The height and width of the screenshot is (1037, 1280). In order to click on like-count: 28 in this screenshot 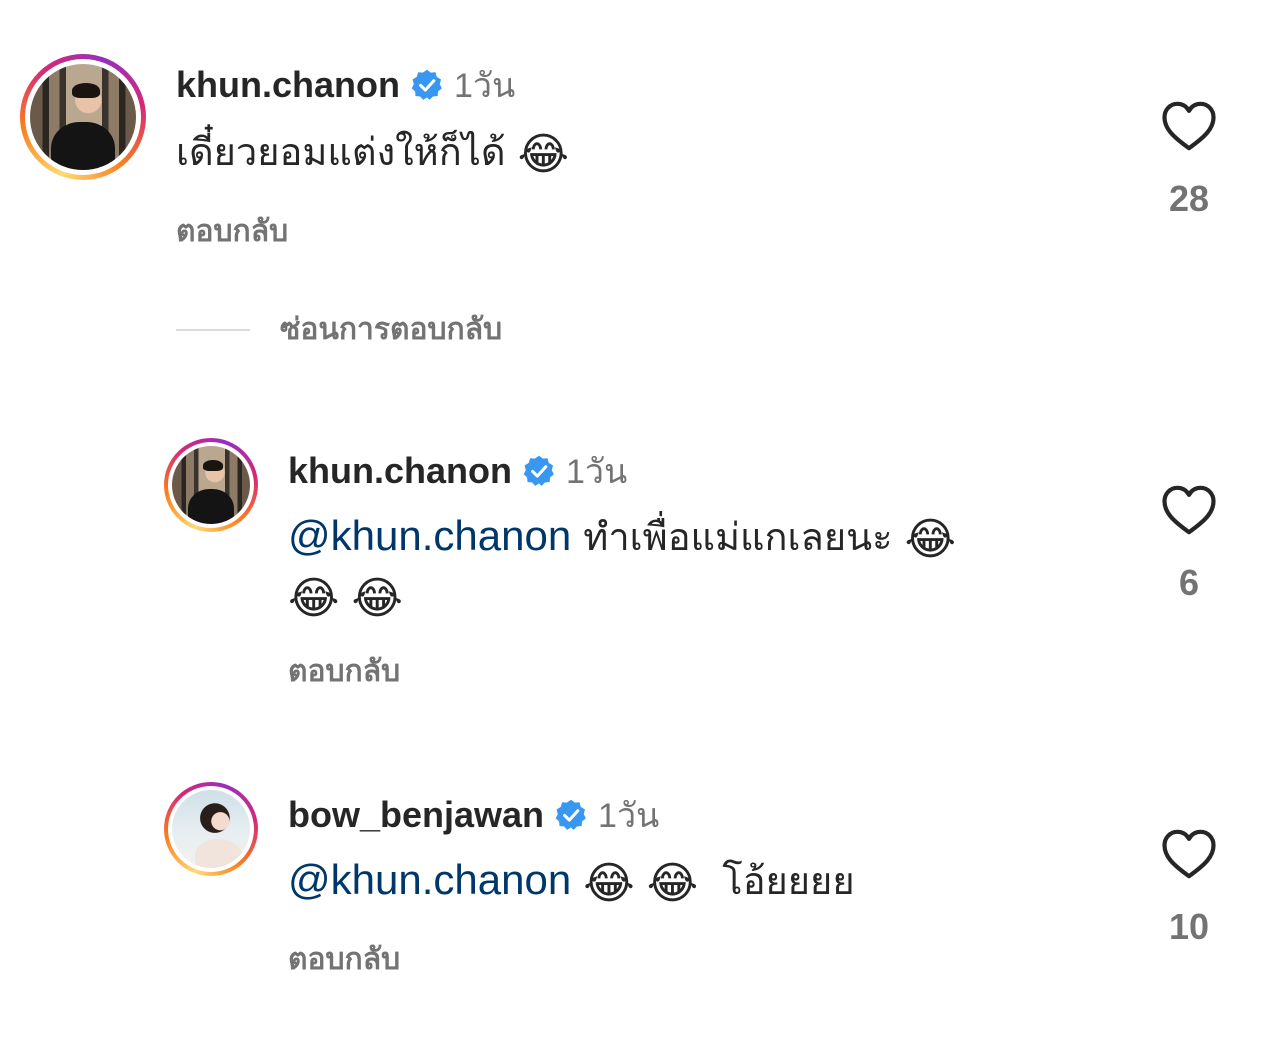, I will do `click(1189, 198)`.